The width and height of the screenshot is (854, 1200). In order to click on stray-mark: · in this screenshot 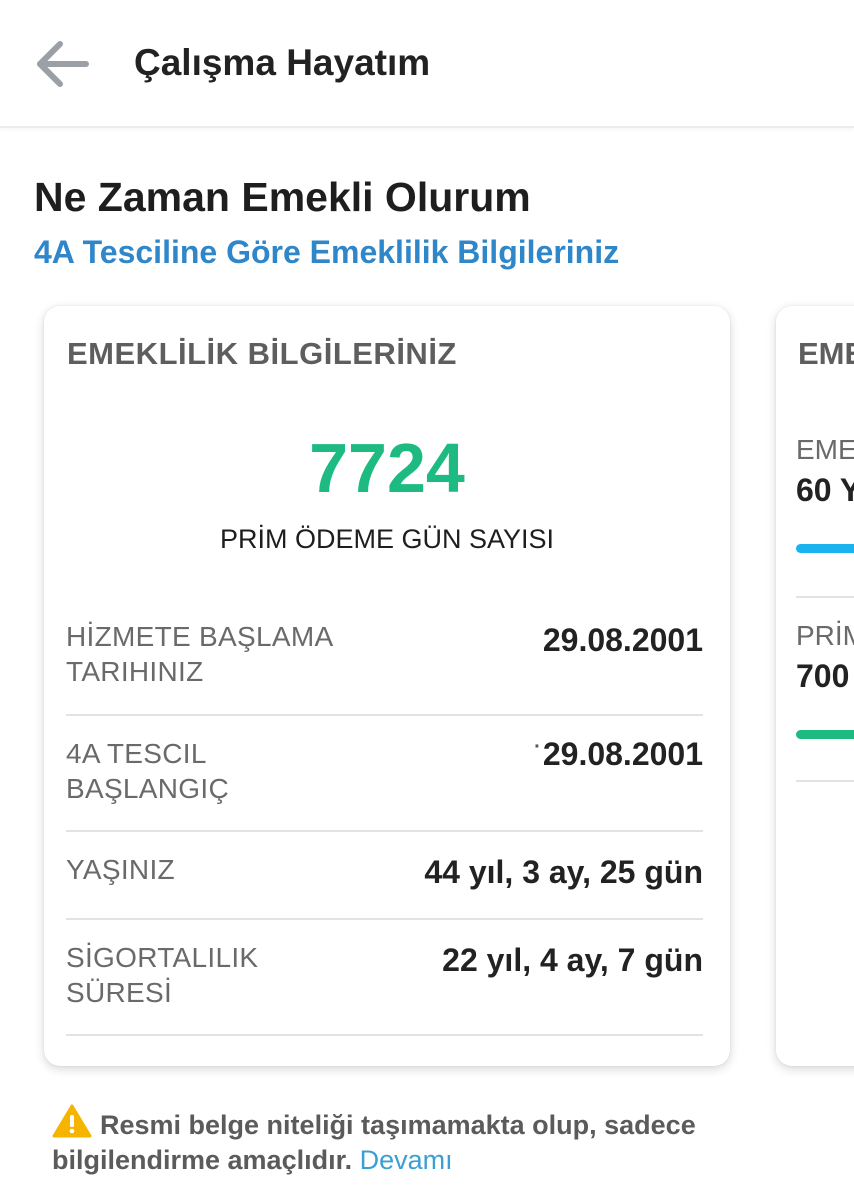, I will do `click(537, 747)`.